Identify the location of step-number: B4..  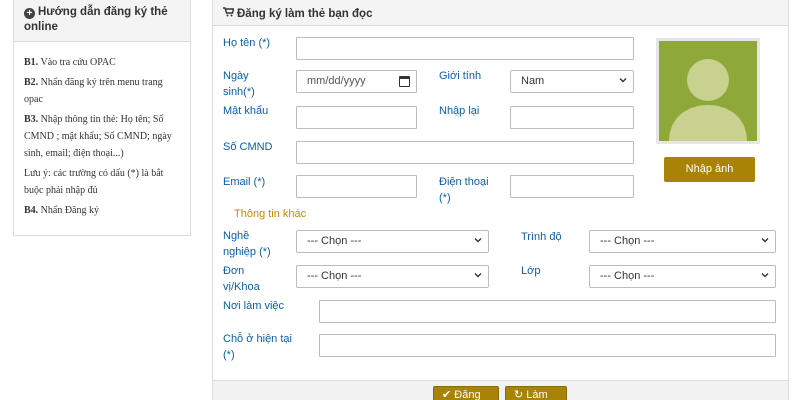
(31, 210).